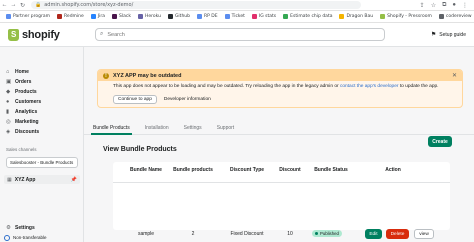  I want to click on bookmark-item: codereview, so click(455, 16).